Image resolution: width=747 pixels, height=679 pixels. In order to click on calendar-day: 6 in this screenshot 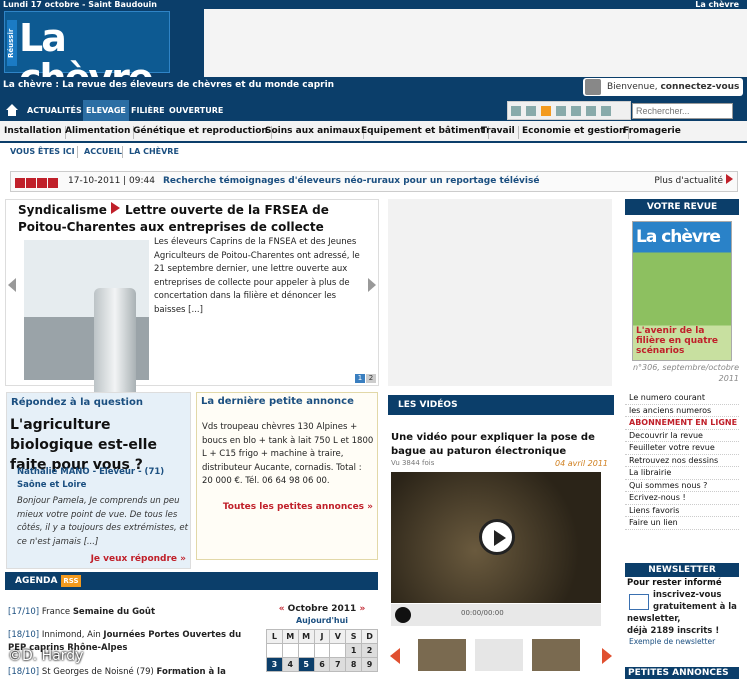, I will do `click(322, 664)`.